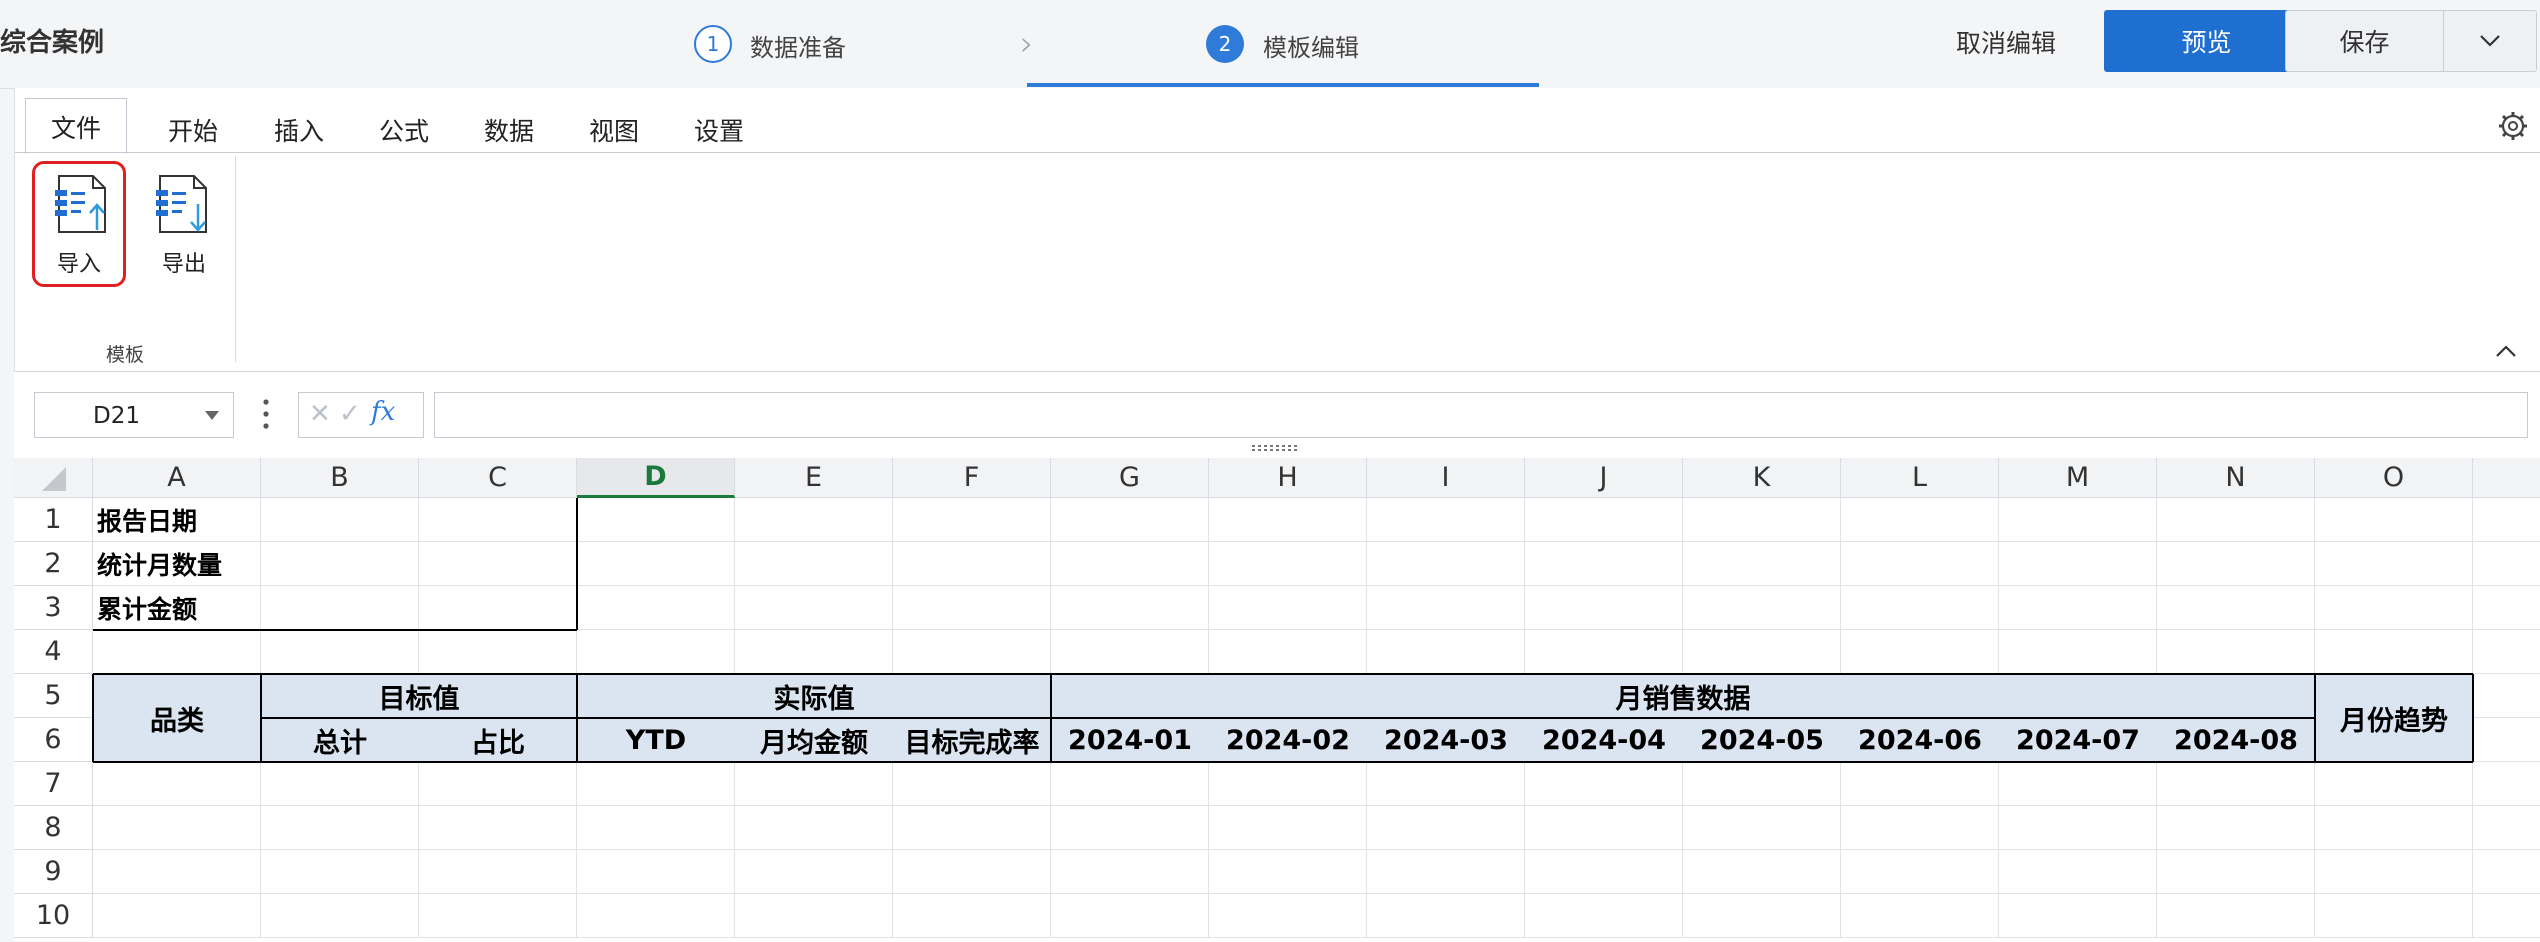  I want to click on row-header-5: 5, so click(53, 696).